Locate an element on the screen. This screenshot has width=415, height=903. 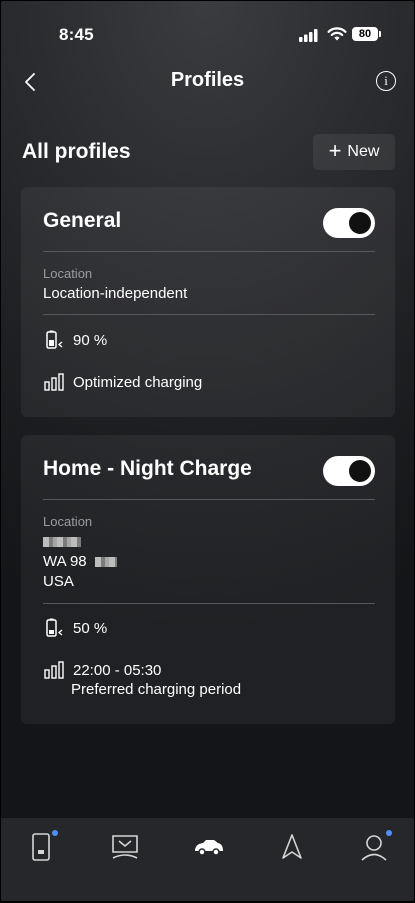
section-title: All profiles is located at coordinates (76, 151).